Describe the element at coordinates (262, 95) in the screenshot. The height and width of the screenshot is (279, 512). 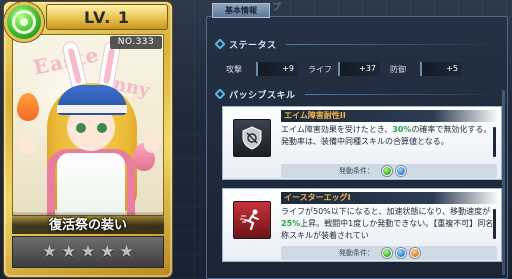
I see `passive-skill-section-title: パッシブスキル` at that location.